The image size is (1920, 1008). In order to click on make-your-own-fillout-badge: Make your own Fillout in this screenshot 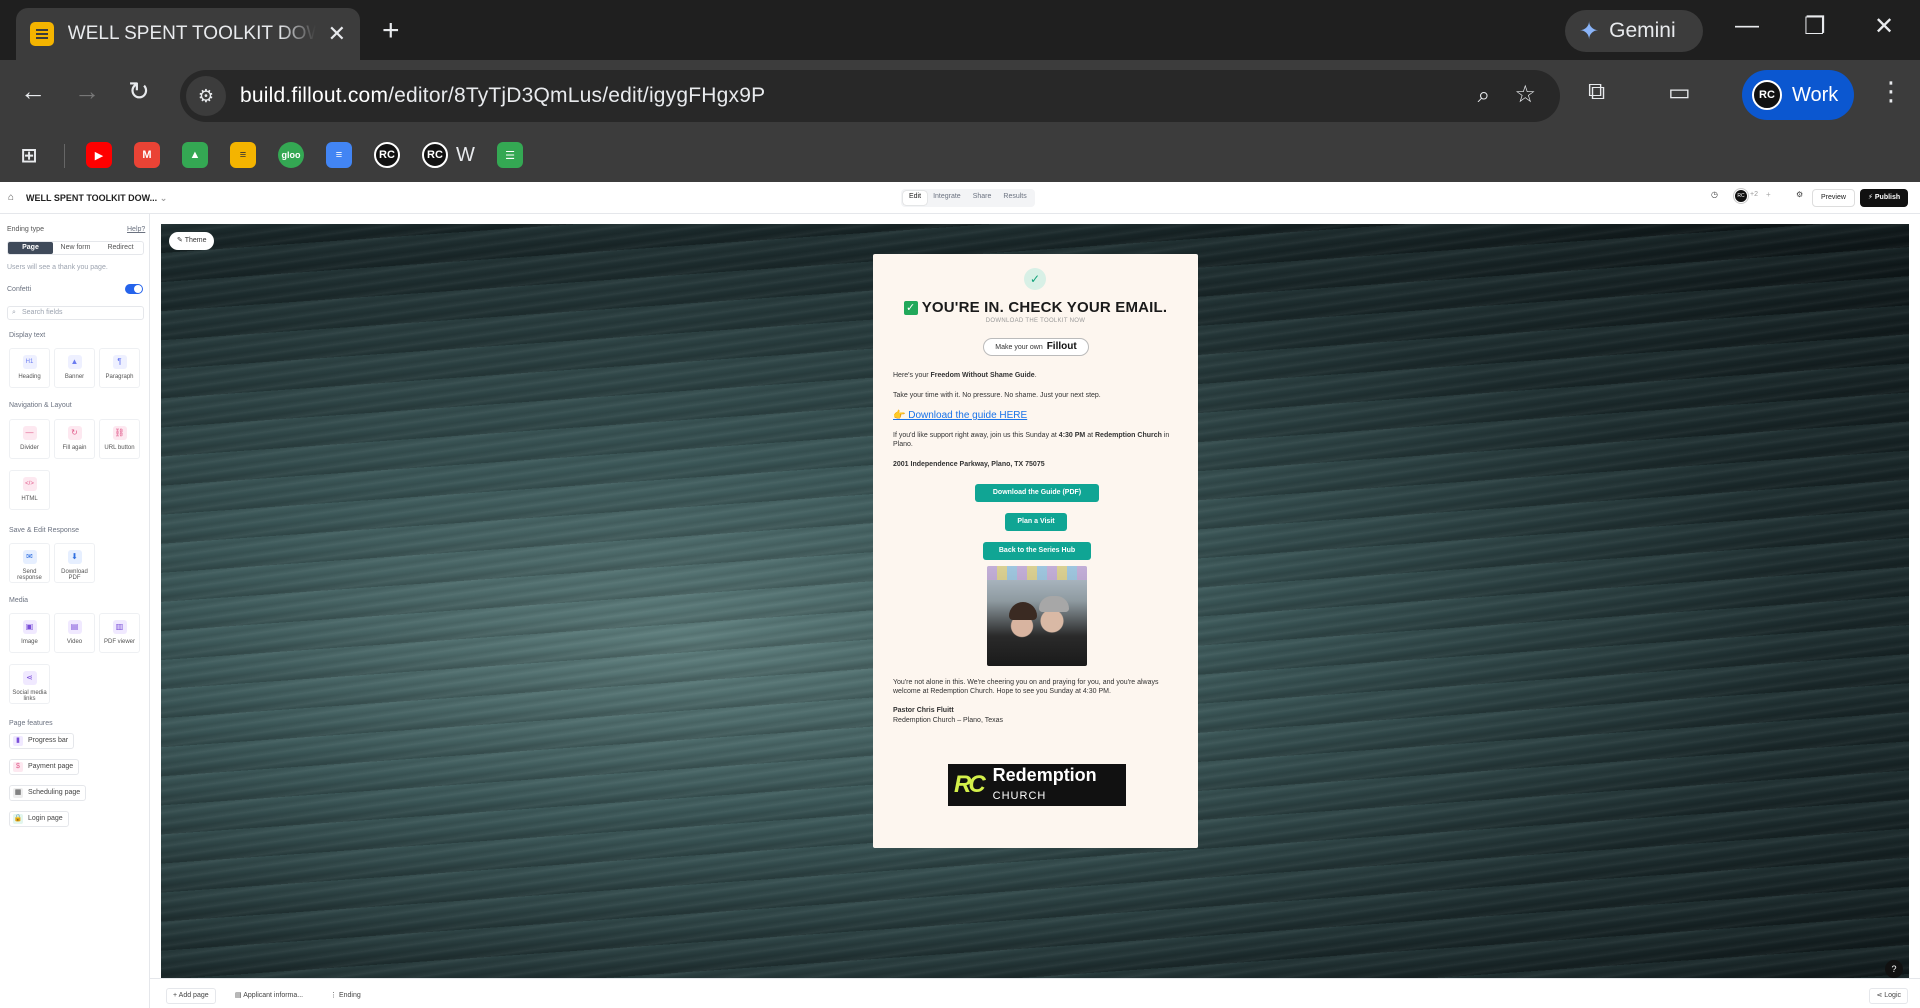, I will do `click(1036, 347)`.